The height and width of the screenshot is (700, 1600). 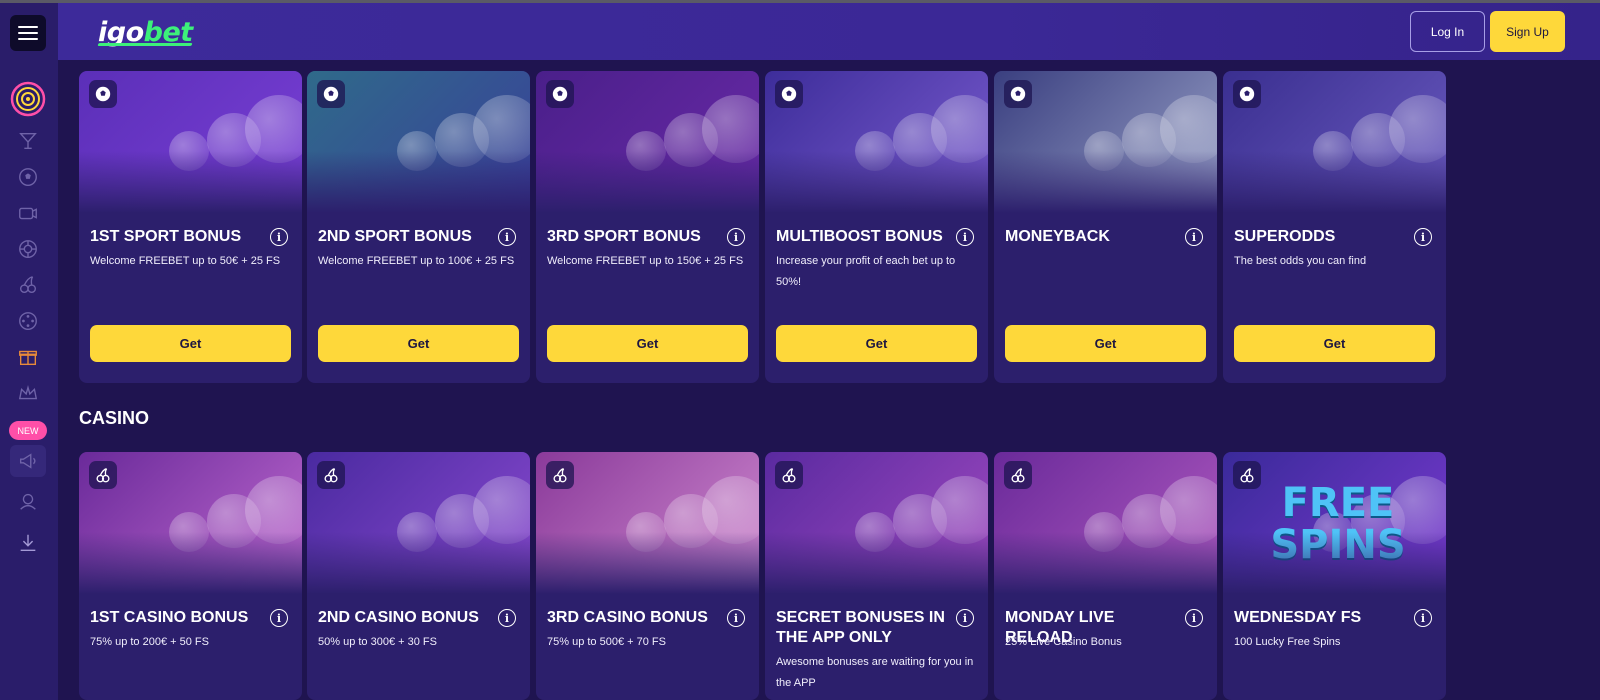 I want to click on bonus-title: WEDNESDAY FS, so click(x=1298, y=617).